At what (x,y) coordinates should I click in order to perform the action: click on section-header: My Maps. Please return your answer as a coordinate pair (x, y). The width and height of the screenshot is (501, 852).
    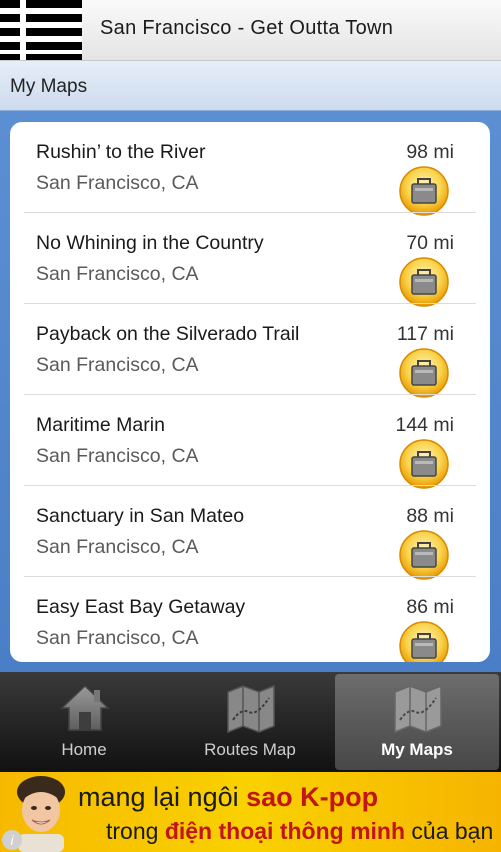
    Looking at the image, I should click on (250, 86).